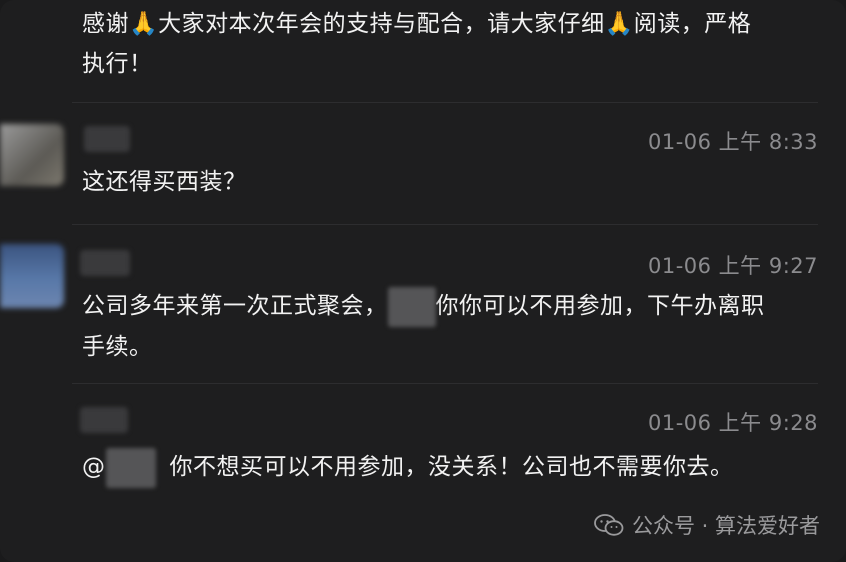 This screenshot has height=562, width=846. I want to click on wechat-icon, so click(609, 525).